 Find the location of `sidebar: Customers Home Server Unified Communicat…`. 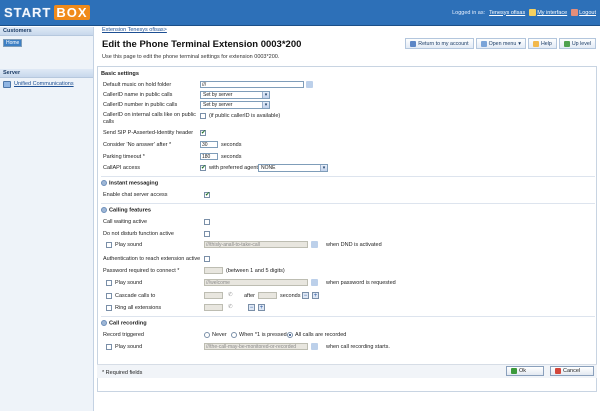

sidebar: Customers Home Server Unified Communicat… is located at coordinates (47, 219).